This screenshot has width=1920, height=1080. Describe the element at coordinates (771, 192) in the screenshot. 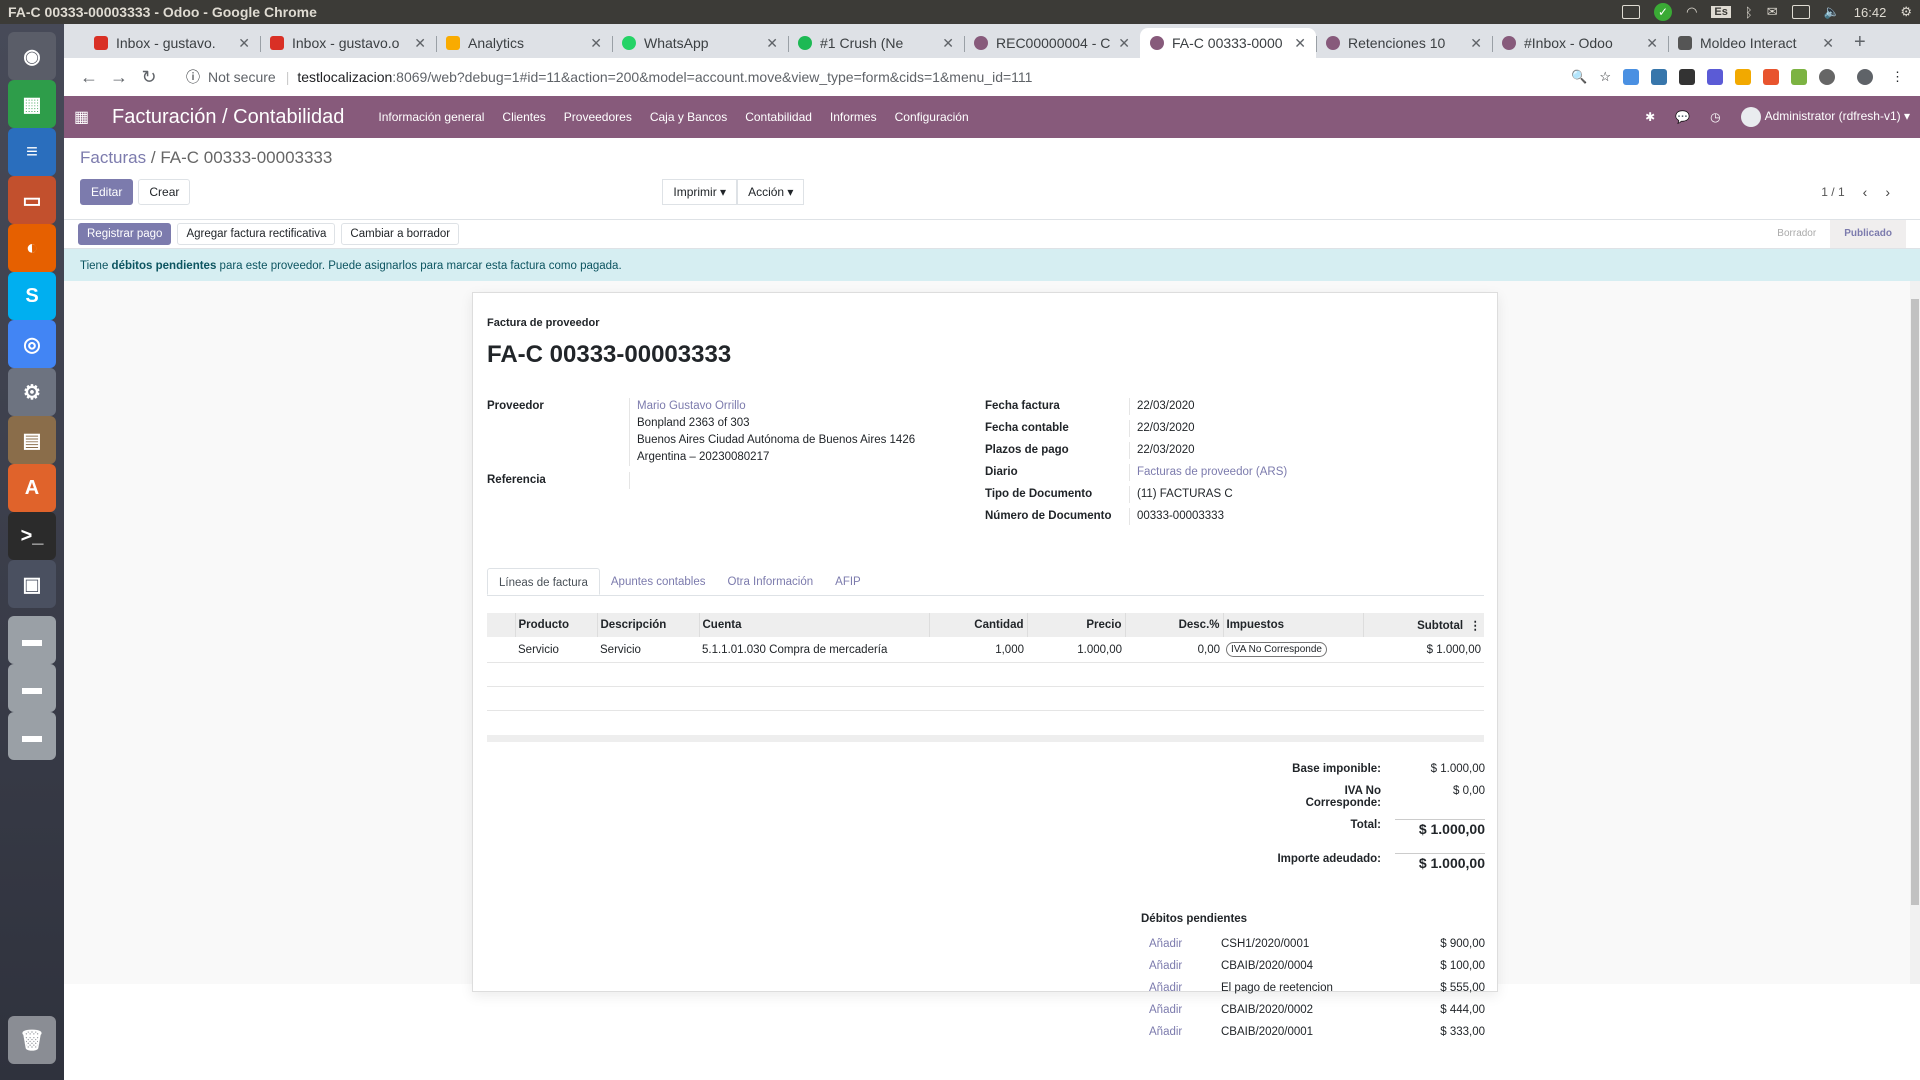

I see `action-dropdown: Acción ▾` at that location.